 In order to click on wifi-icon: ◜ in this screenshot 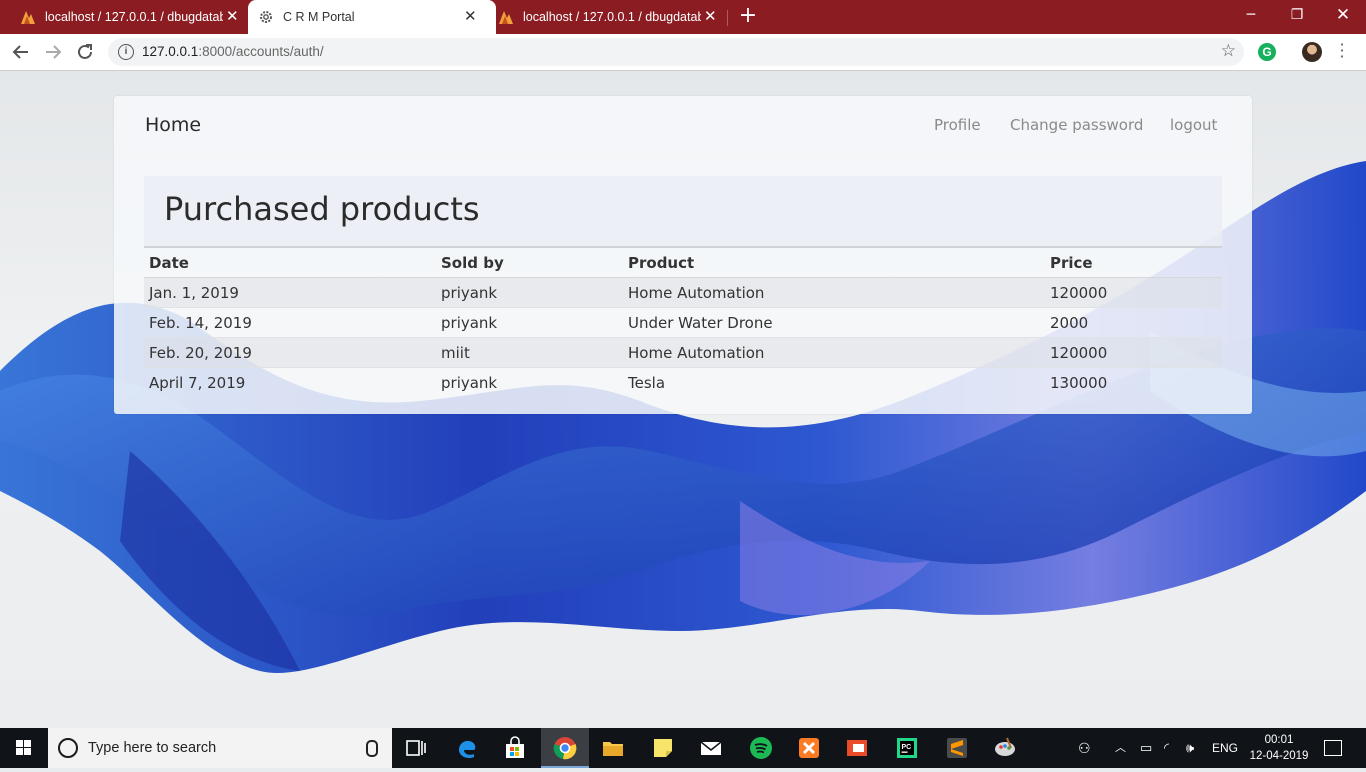, I will do `click(1166, 748)`.